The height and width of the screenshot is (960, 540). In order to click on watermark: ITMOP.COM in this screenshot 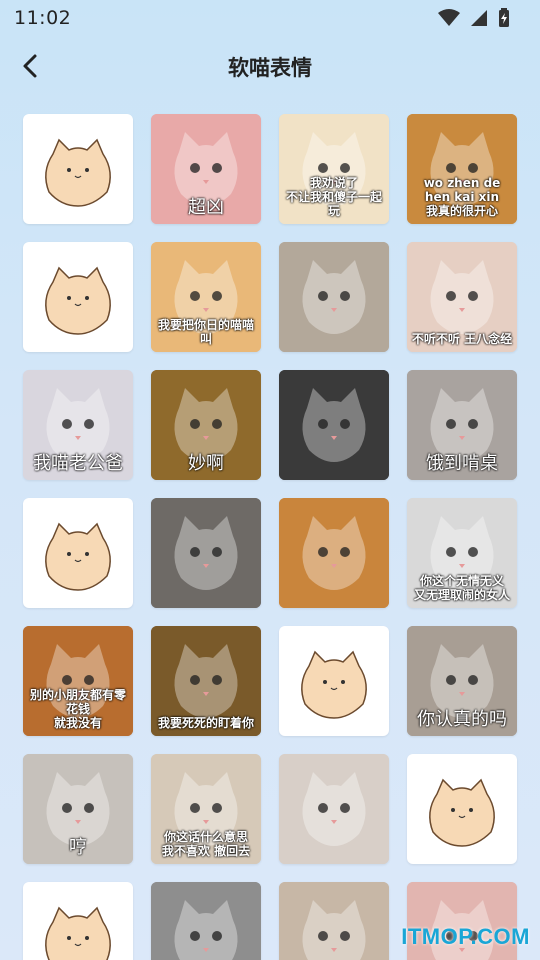, I will do `click(465, 936)`.